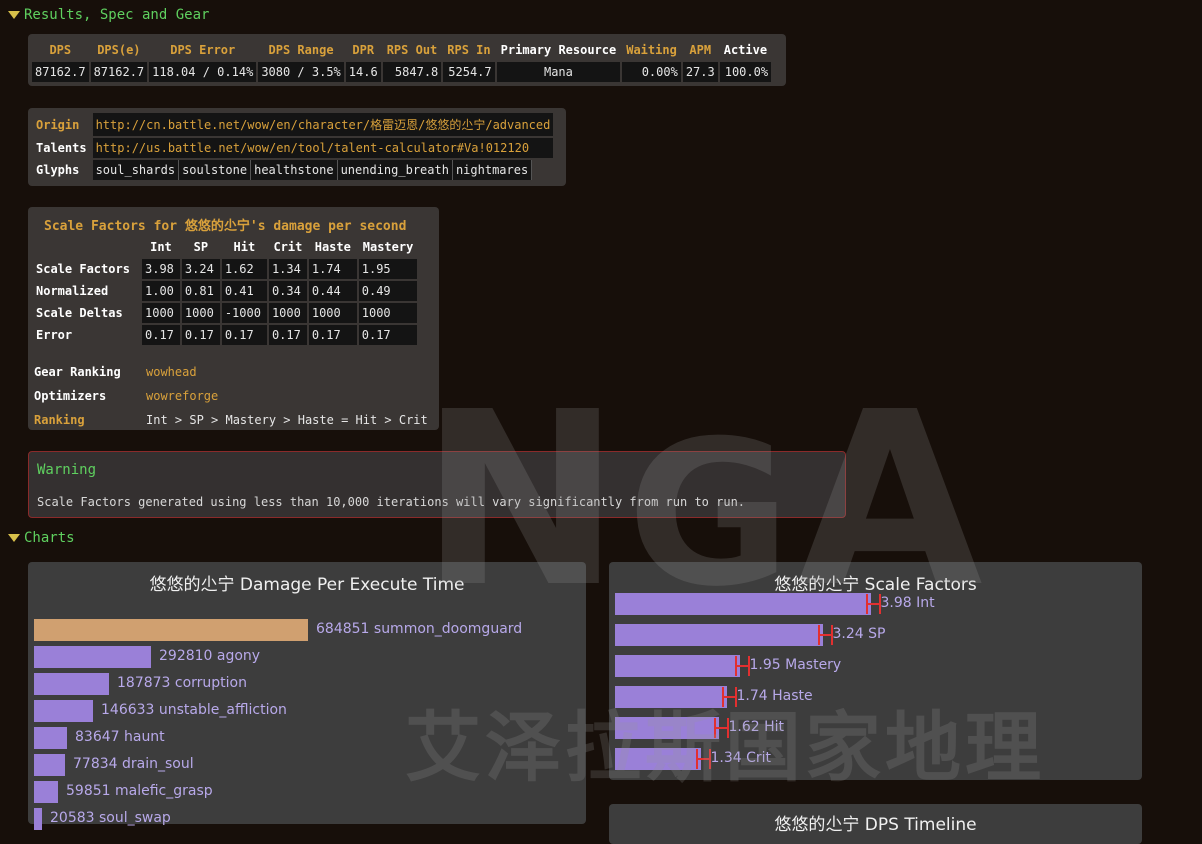 Image resolution: width=1202 pixels, height=844 pixels. I want to click on results-cell: 0.00%, so click(651, 72).